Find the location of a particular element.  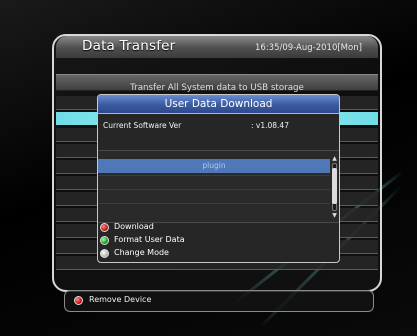

download-label: Download is located at coordinates (134, 226).